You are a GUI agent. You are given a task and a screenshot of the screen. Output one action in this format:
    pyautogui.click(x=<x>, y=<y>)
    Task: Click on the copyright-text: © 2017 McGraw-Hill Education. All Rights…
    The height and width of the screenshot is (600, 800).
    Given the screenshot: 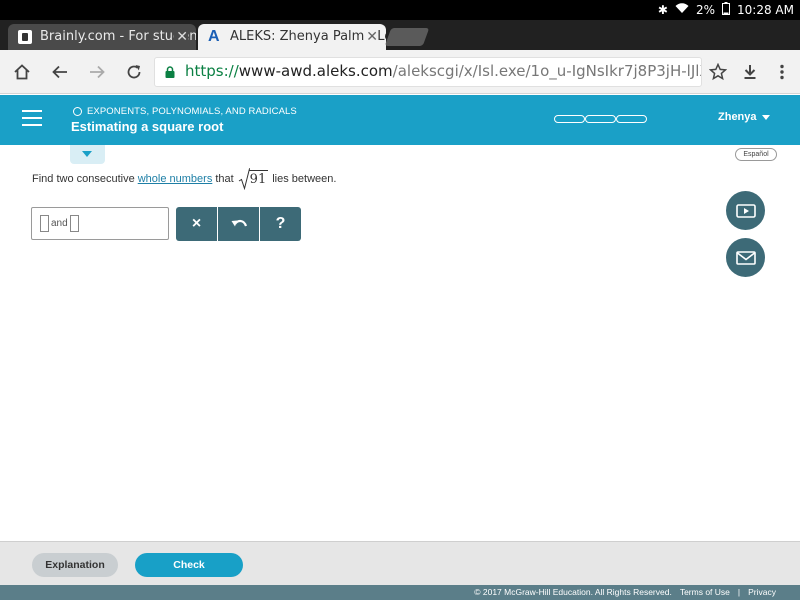 What is the action you would take?
    pyautogui.click(x=573, y=592)
    